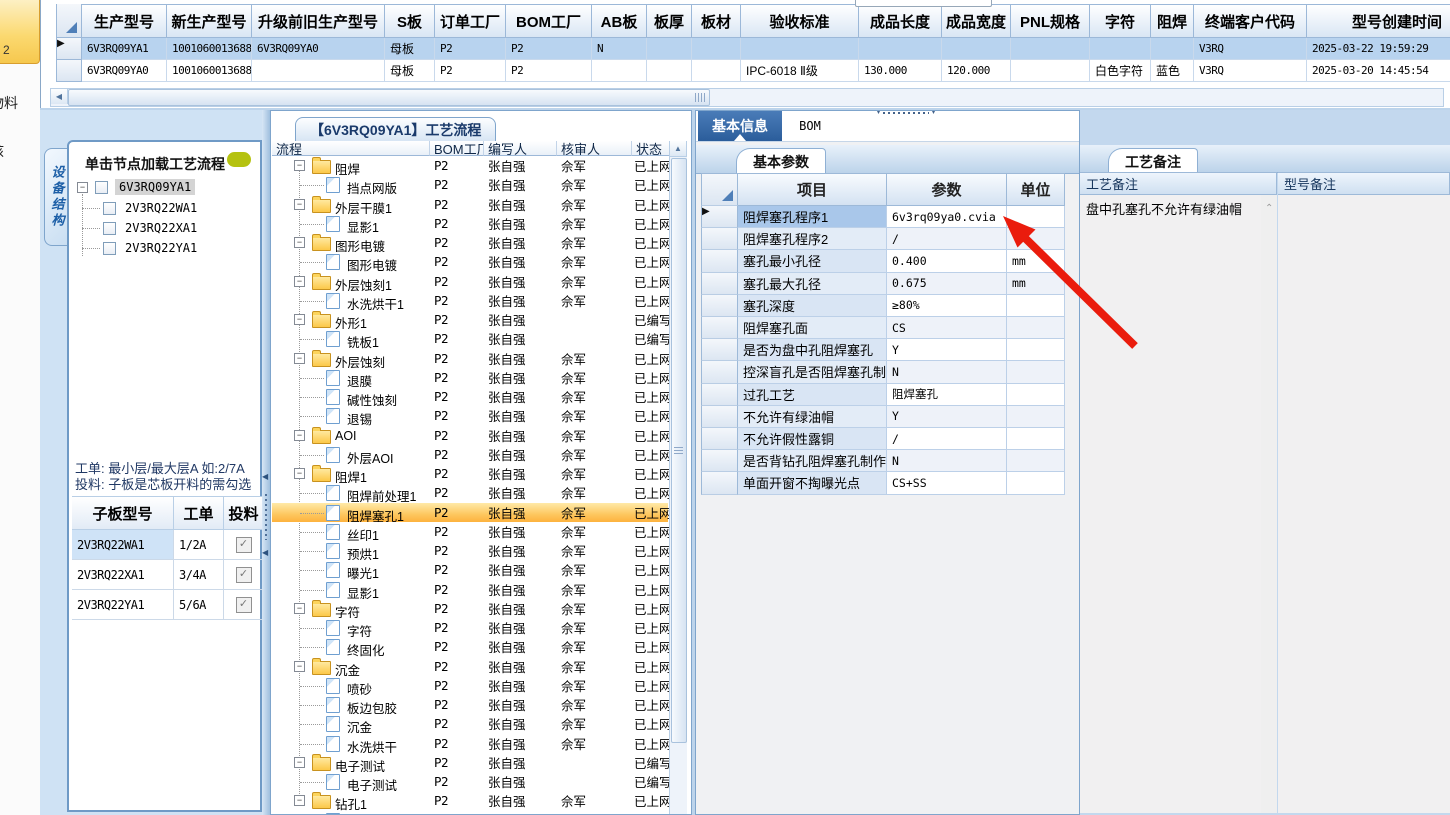 The height and width of the screenshot is (815, 1450). I want to click on feeding-checkbox: ✓, so click(243, 604).